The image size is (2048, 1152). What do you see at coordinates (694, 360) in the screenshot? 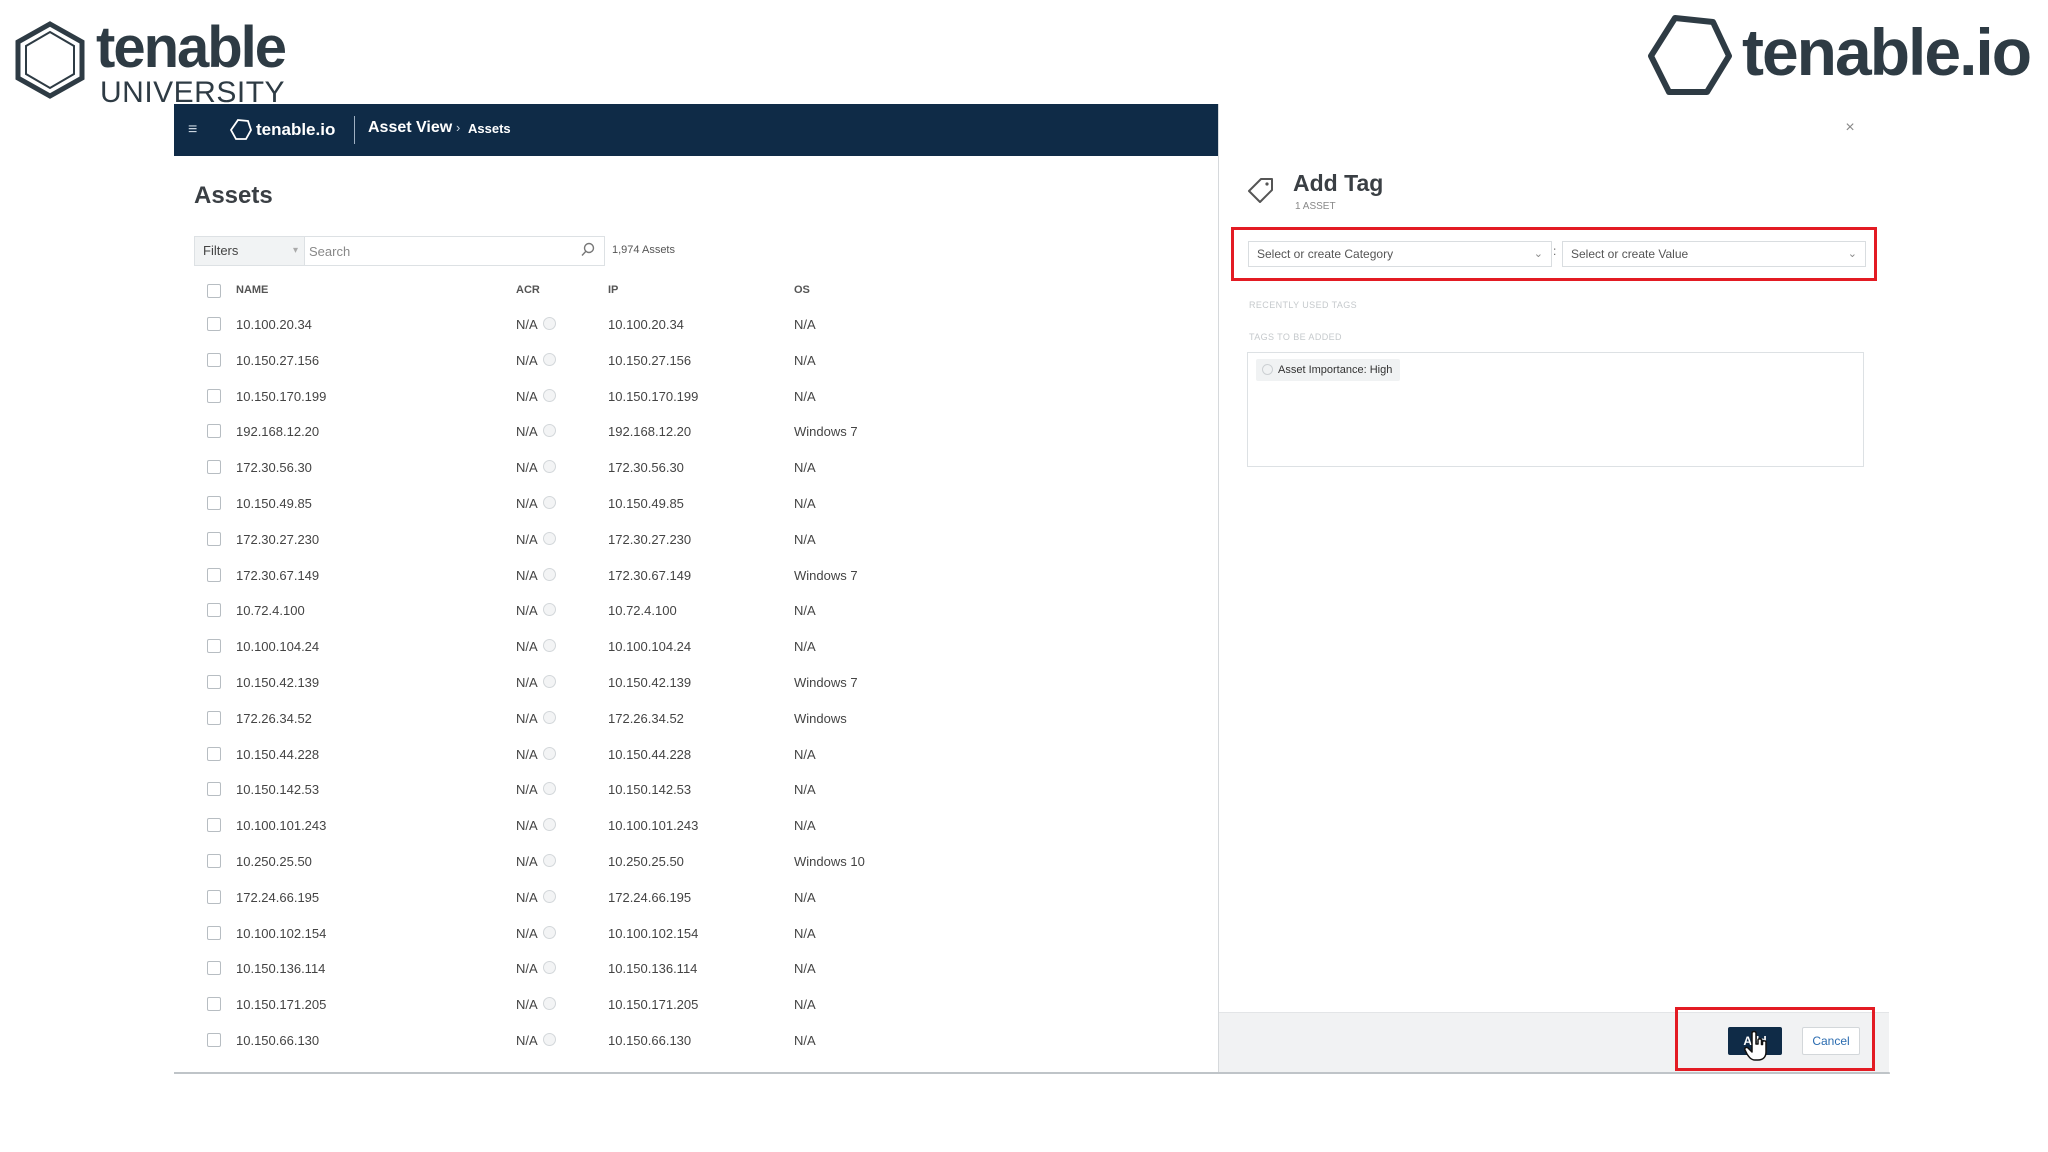
I see `table-row: 10.150.27.156 N/A 10.150.27.156 N/A` at bounding box center [694, 360].